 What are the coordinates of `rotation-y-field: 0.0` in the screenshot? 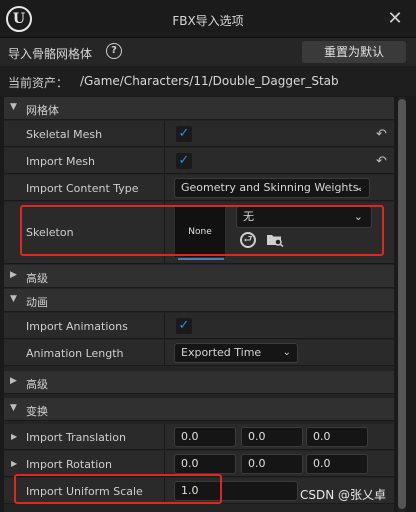 It's located at (272, 464).